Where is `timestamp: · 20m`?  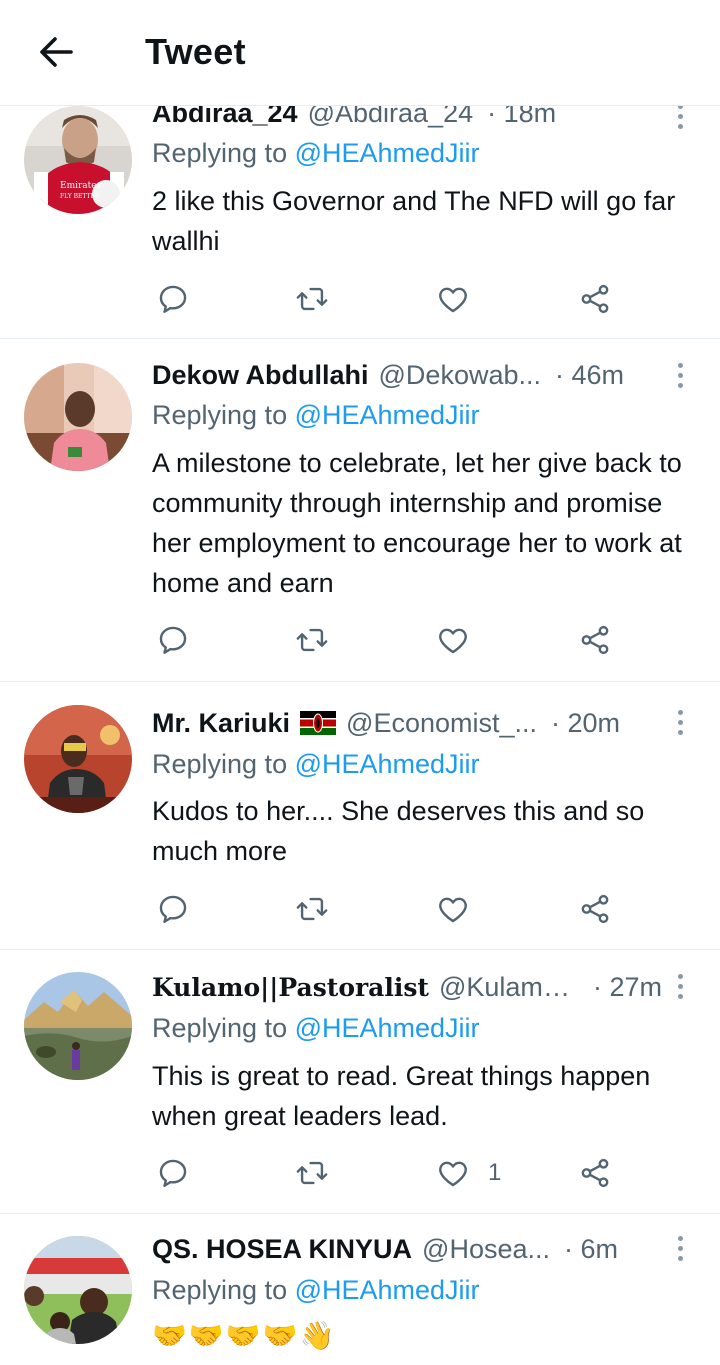
timestamp: · 20m is located at coordinates (585, 723).